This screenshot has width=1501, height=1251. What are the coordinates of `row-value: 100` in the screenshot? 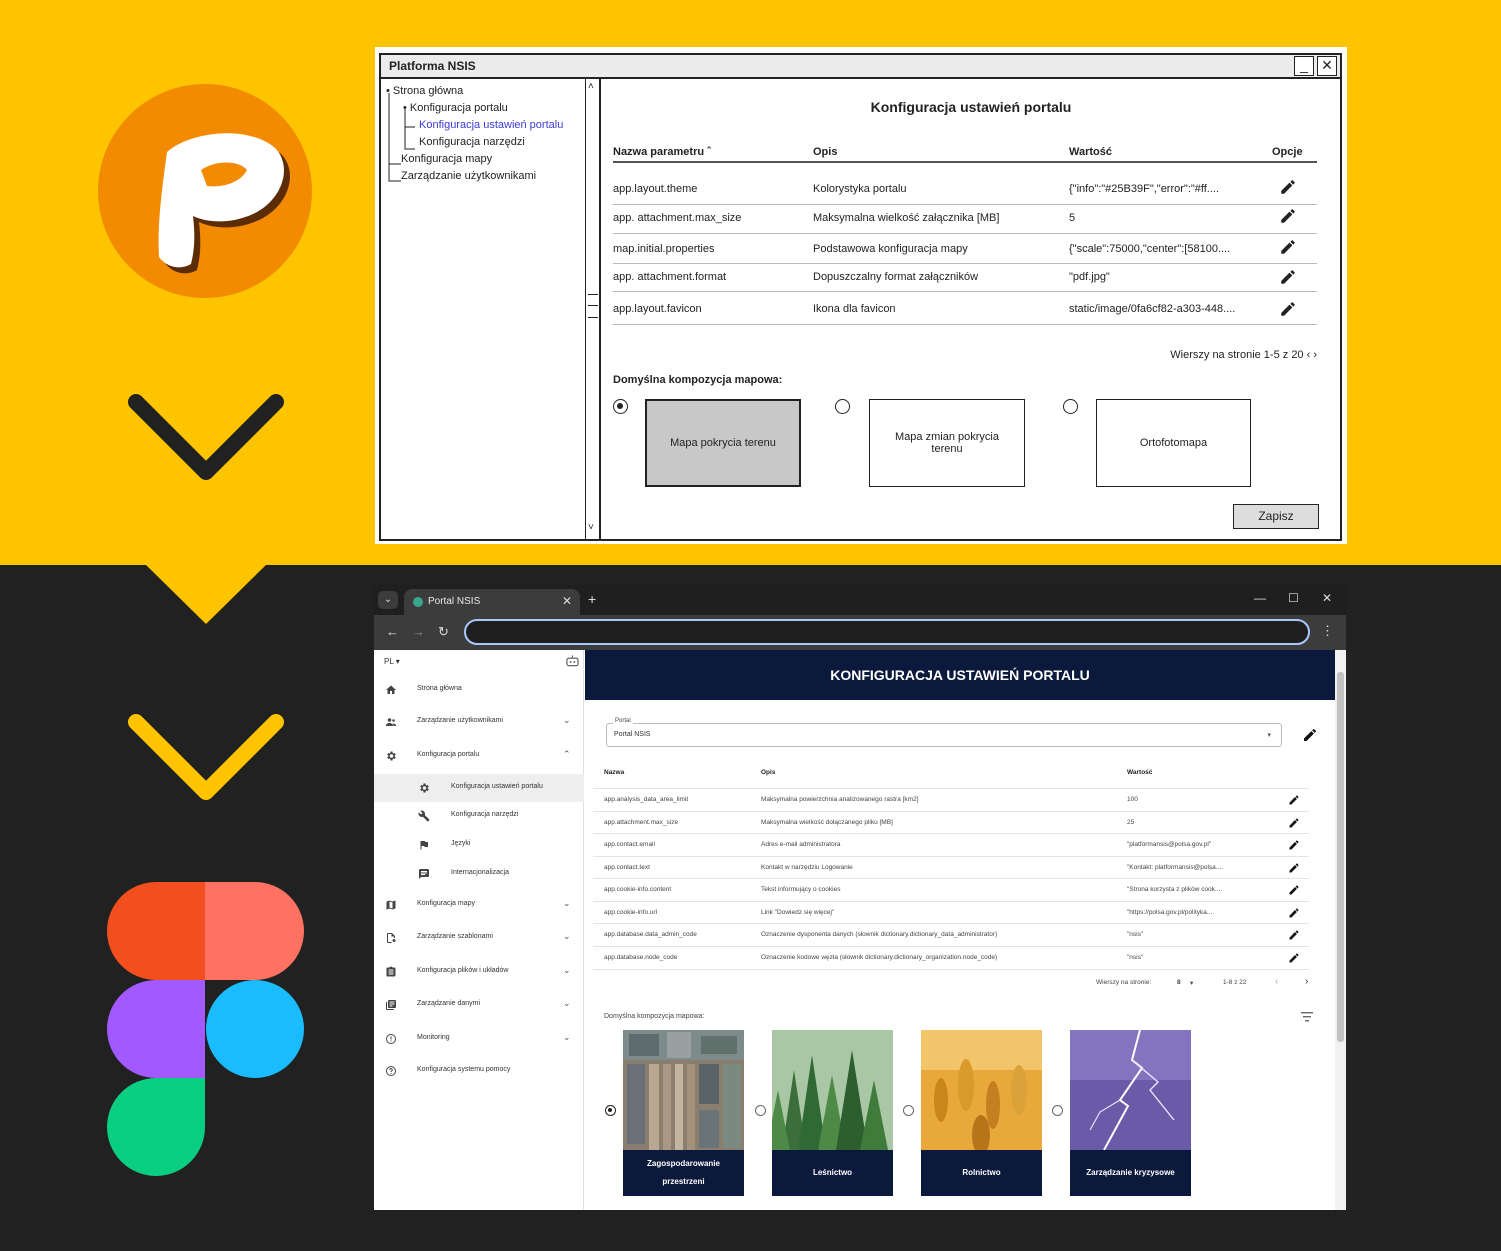 It's located at (1132, 799).